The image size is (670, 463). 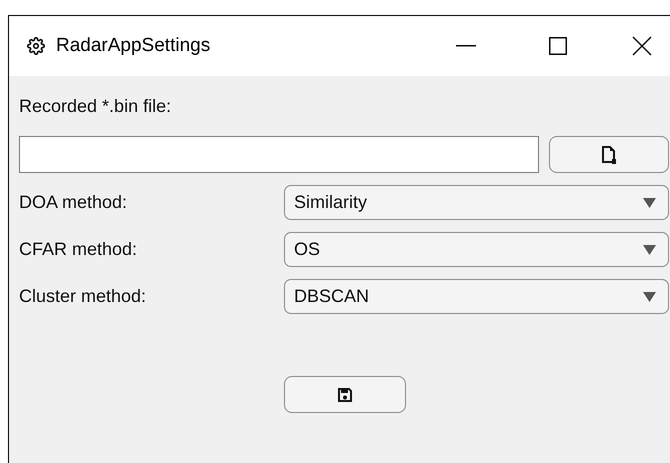 What do you see at coordinates (466, 46) in the screenshot?
I see `minimize-icon` at bounding box center [466, 46].